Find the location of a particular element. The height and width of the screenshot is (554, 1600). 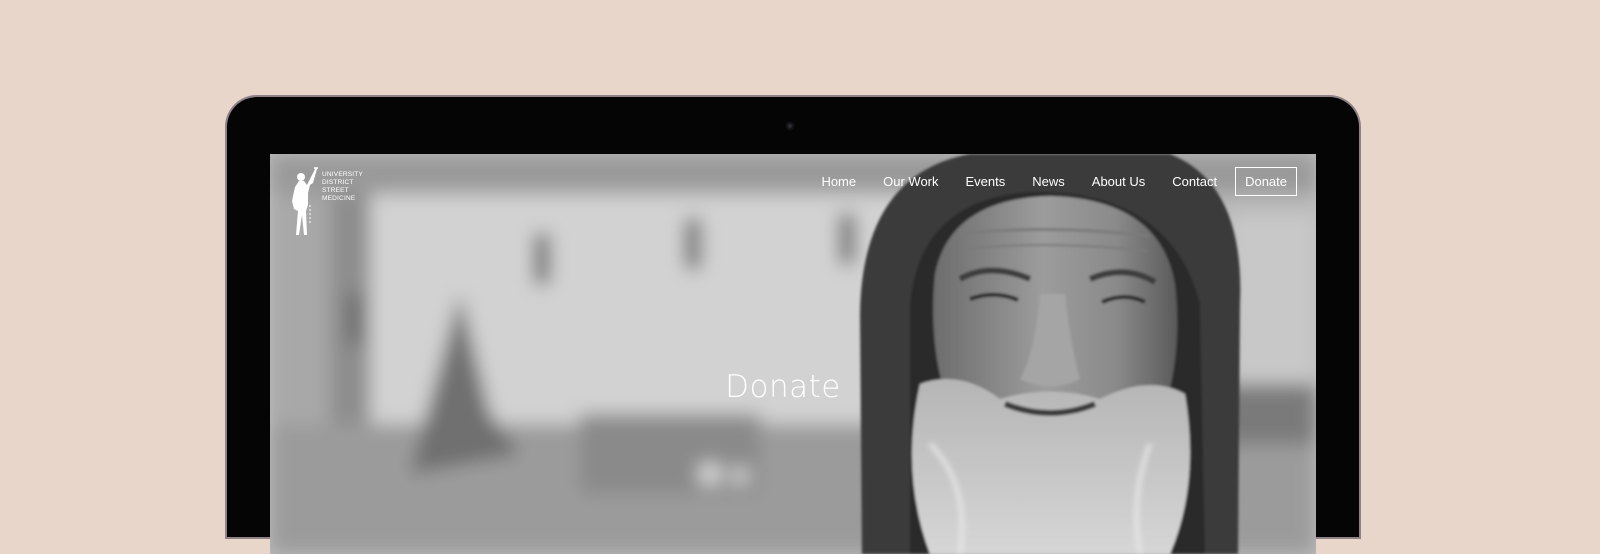

silhouette-figure-icon is located at coordinates (305, 201).